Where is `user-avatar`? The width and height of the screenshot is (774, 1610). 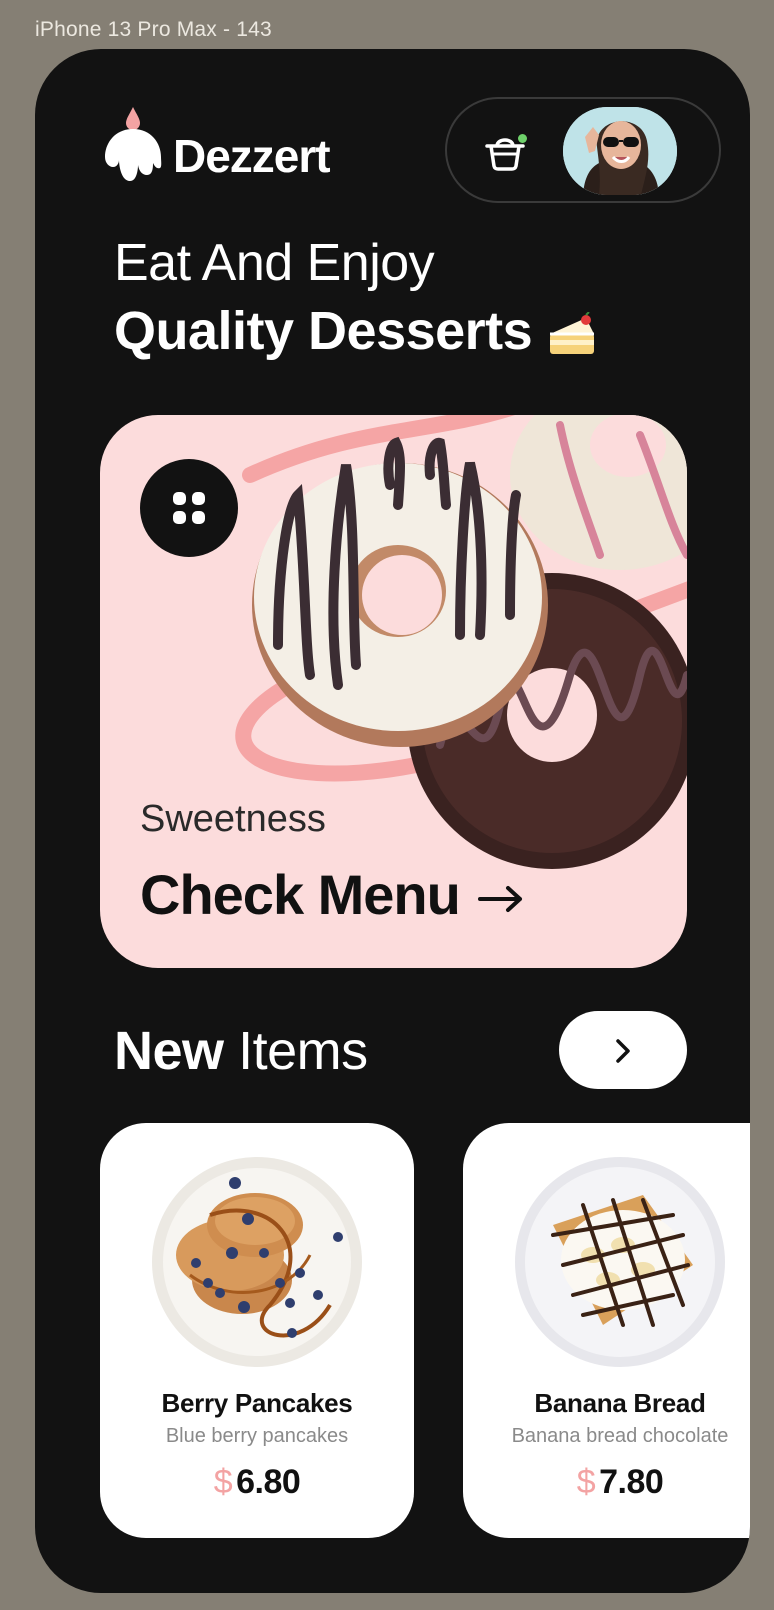
user-avatar is located at coordinates (620, 151).